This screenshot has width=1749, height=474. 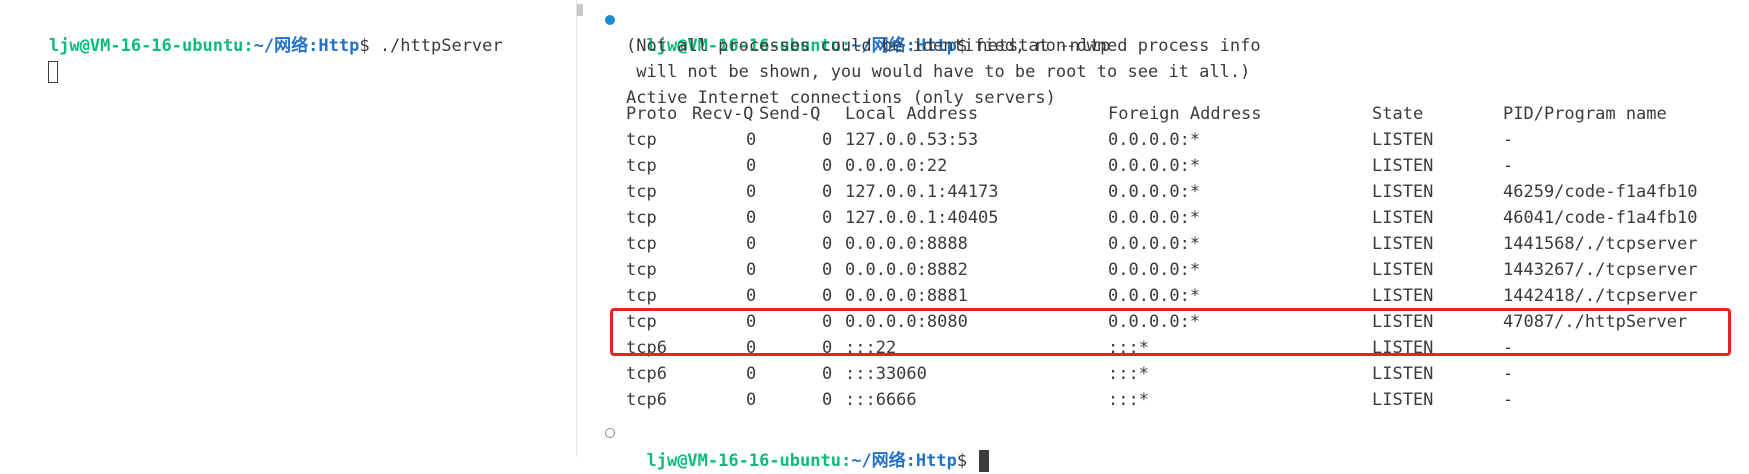 What do you see at coordinates (1600, 218) in the screenshot?
I see `table-cell-pid-program: 46041/code-f1a4fb10` at bounding box center [1600, 218].